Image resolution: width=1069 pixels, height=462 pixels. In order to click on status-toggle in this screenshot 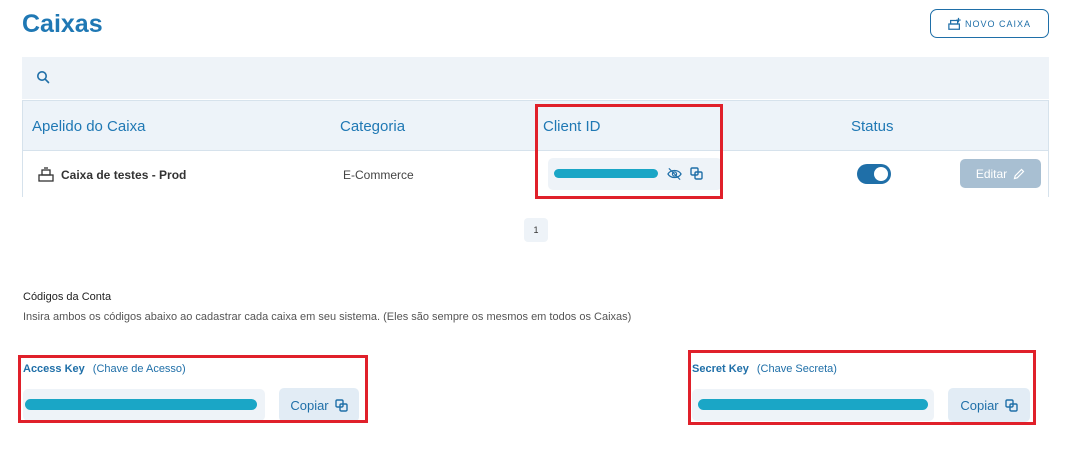, I will do `click(874, 174)`.